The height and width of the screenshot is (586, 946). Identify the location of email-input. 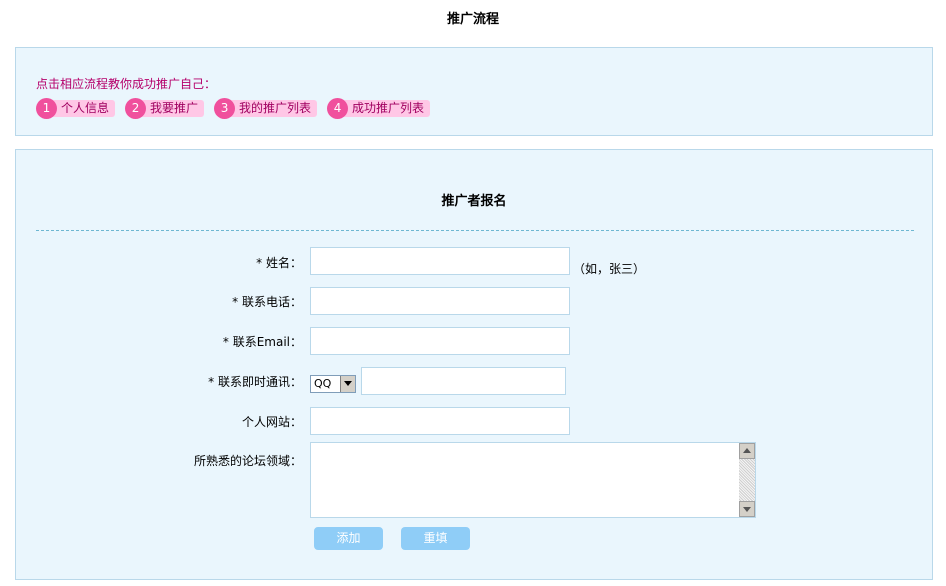
(440, 341).